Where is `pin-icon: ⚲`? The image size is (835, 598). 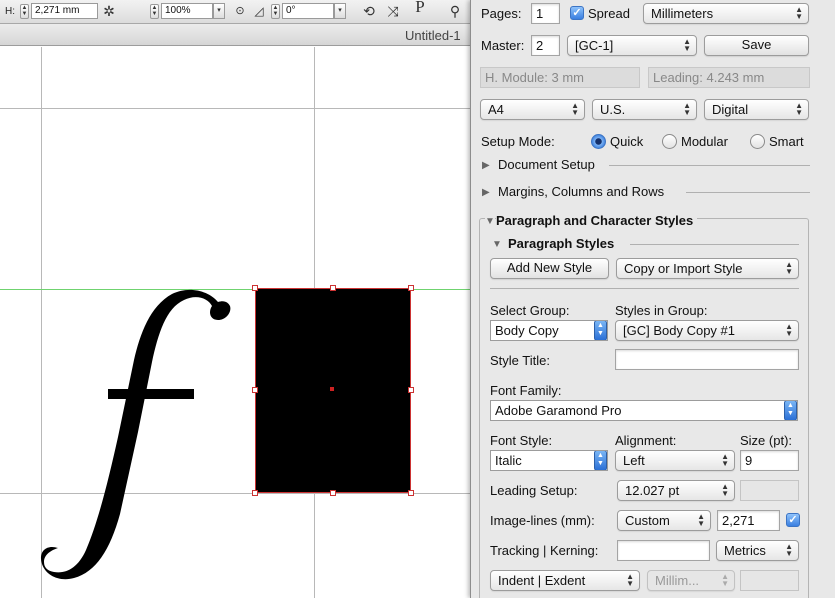 pin-icon: ⚲ is located at coordinates (455, 11).